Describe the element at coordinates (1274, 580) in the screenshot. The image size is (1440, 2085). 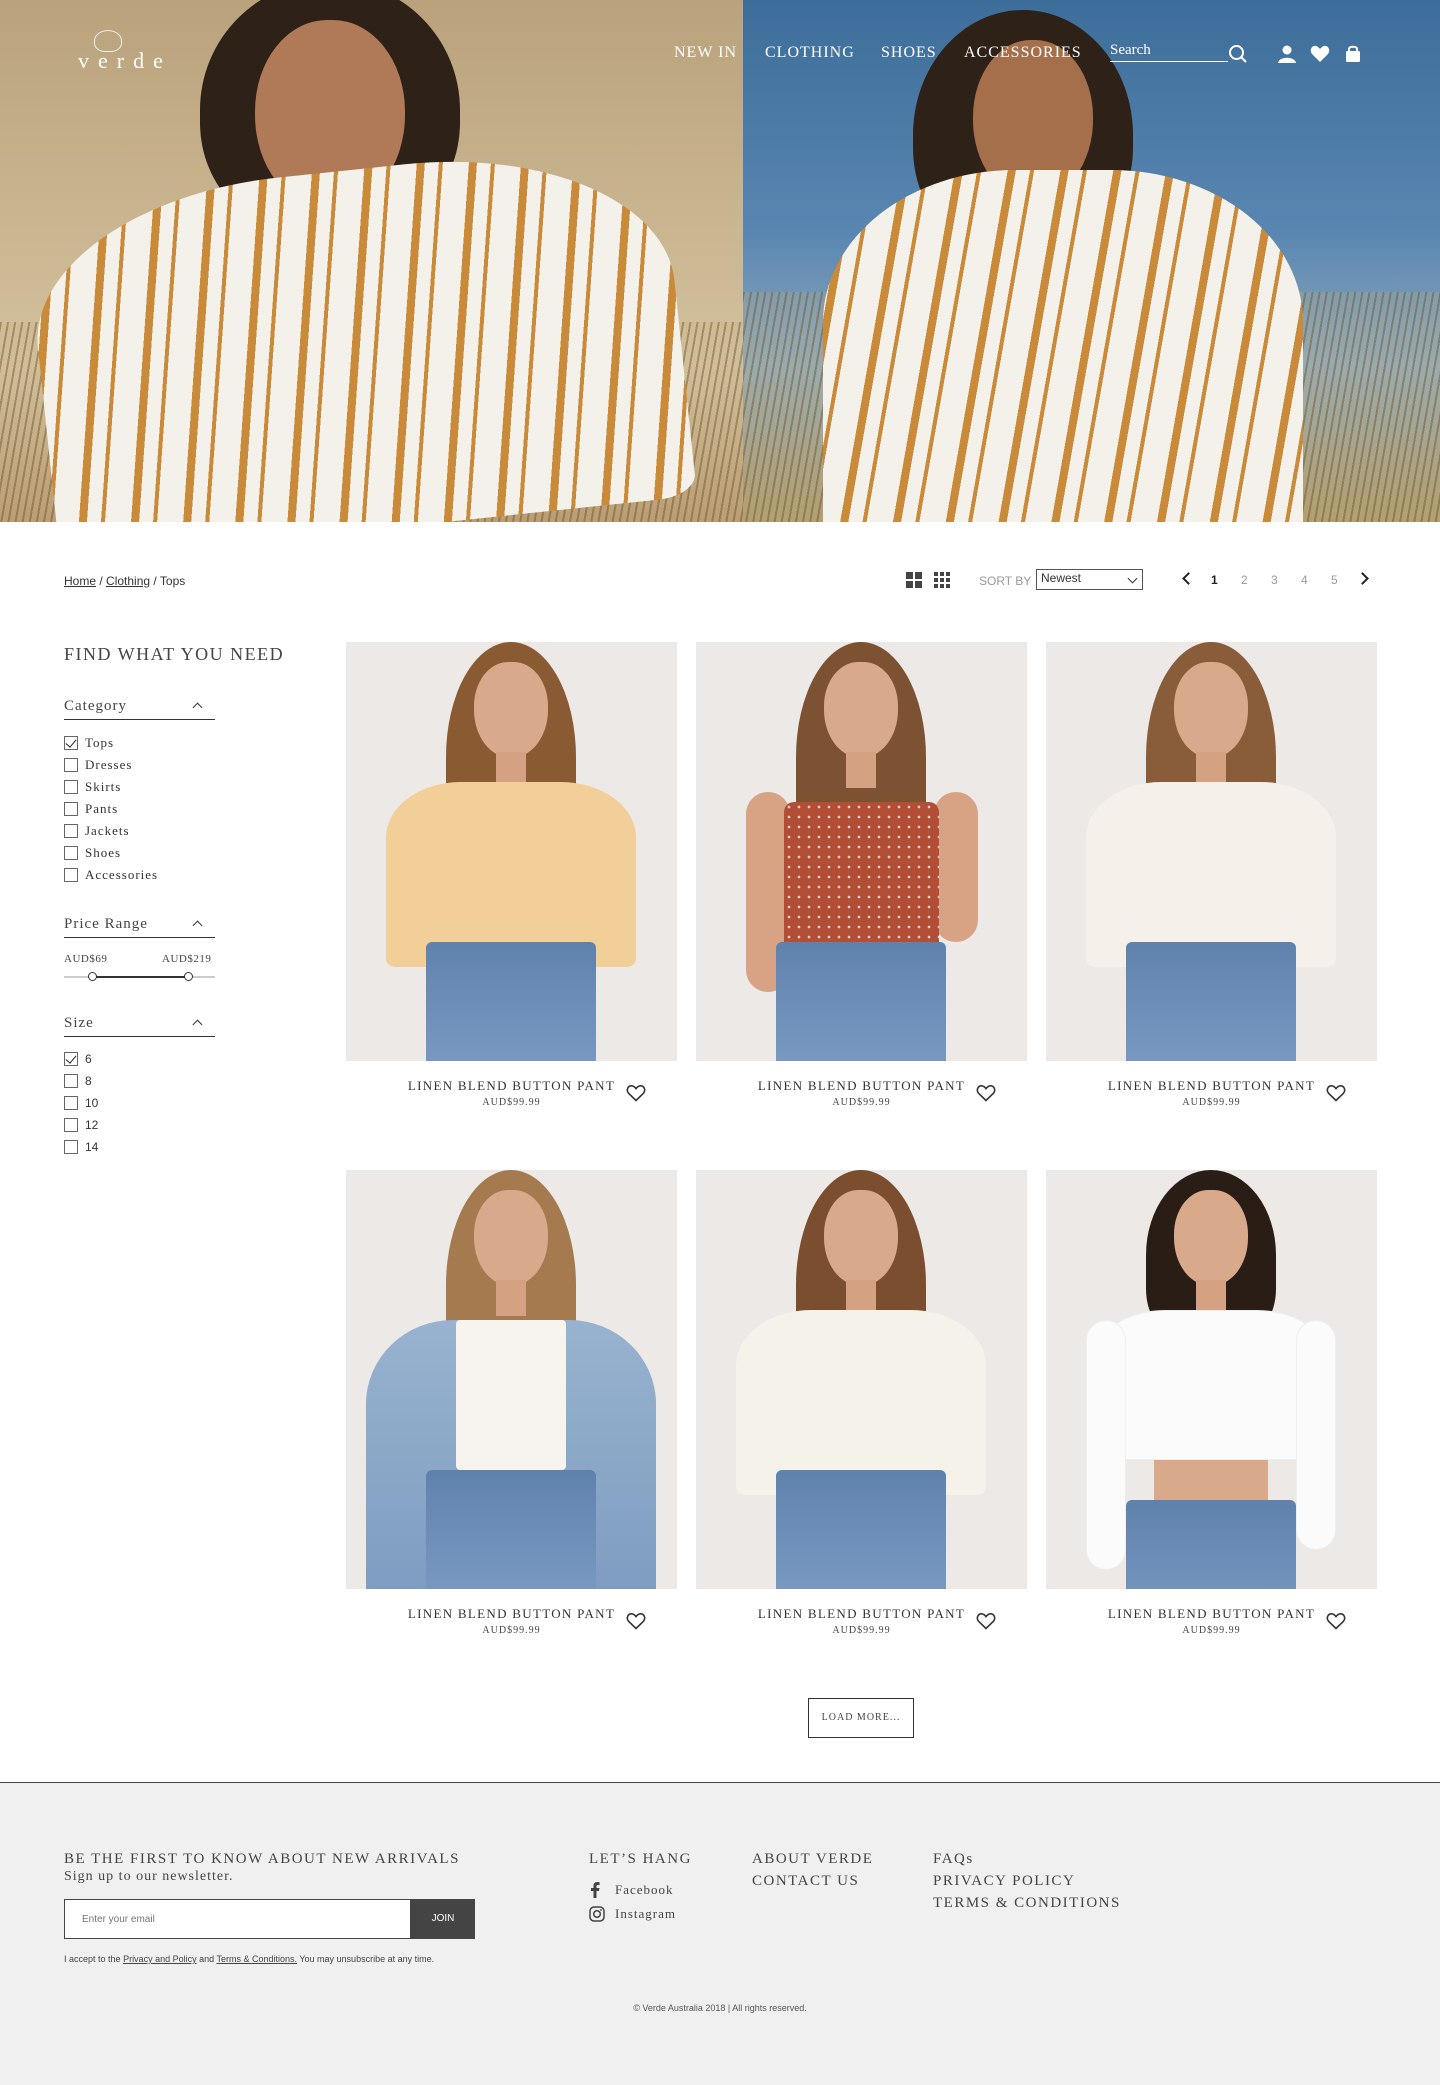
I see `page-3: 3` at that location.